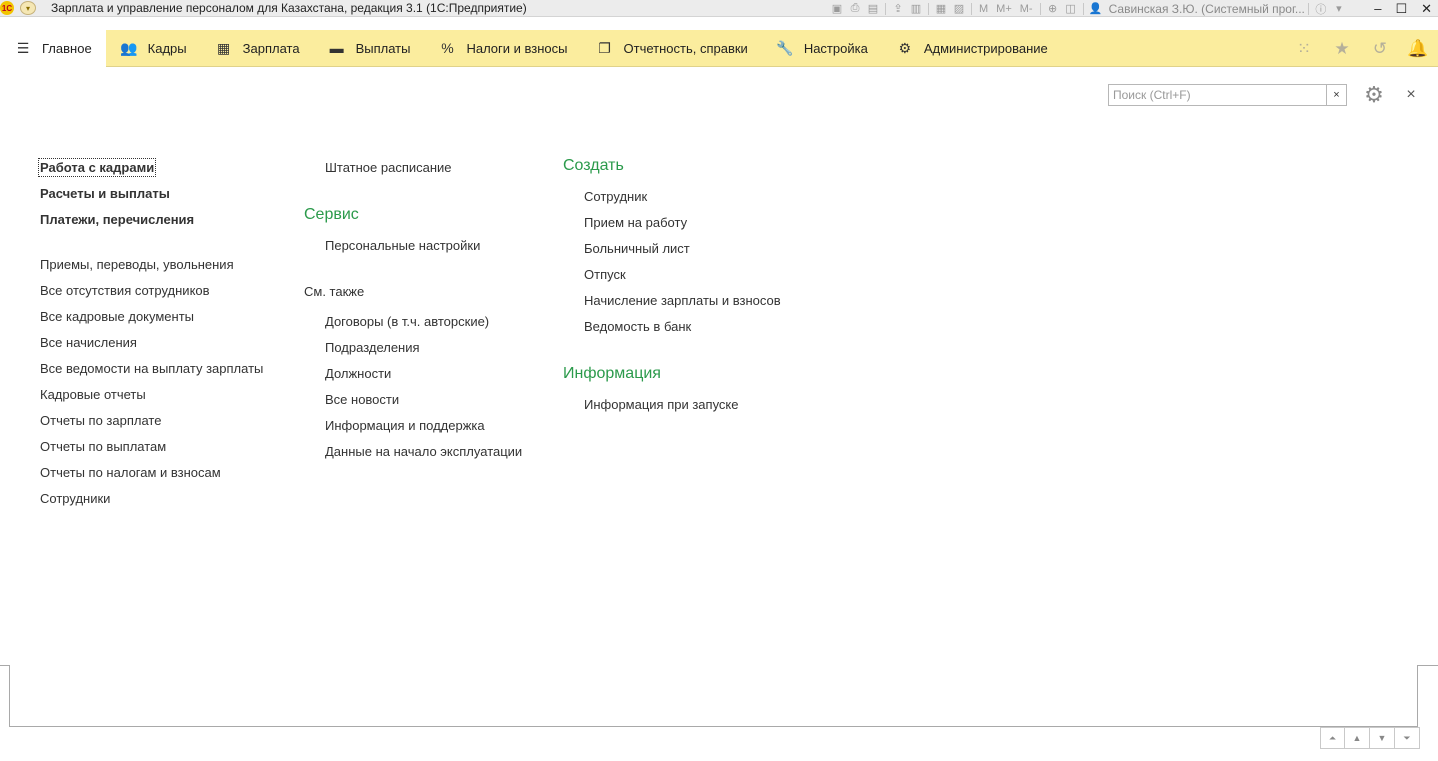 The width and height of the screenshot is (1438, 761). Describe the element at coordinates (97, 167) in the screenshot. I see `link-rabota-s-kadrami: Работа с кадрами` at that location.